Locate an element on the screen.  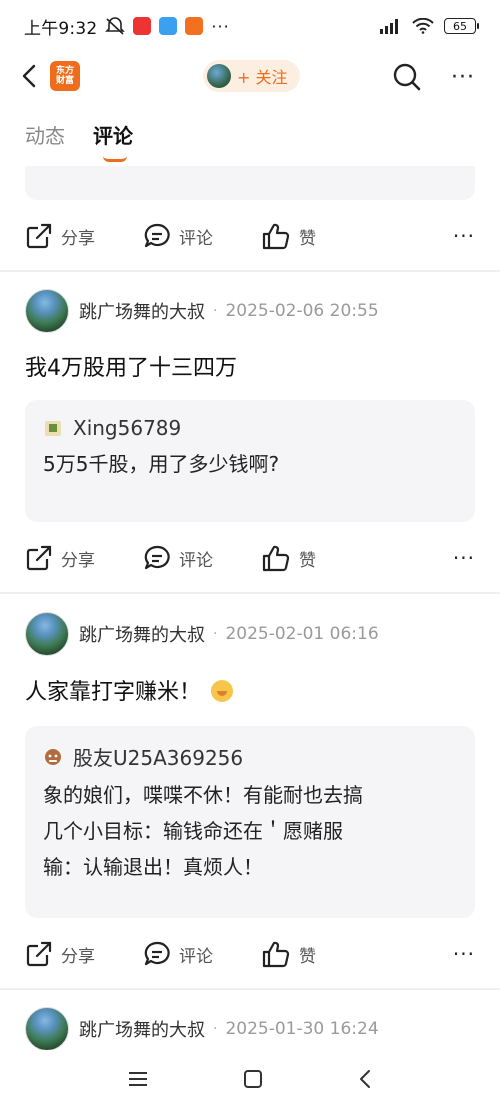
home-square-icon is located at coordinates (252, 1078).